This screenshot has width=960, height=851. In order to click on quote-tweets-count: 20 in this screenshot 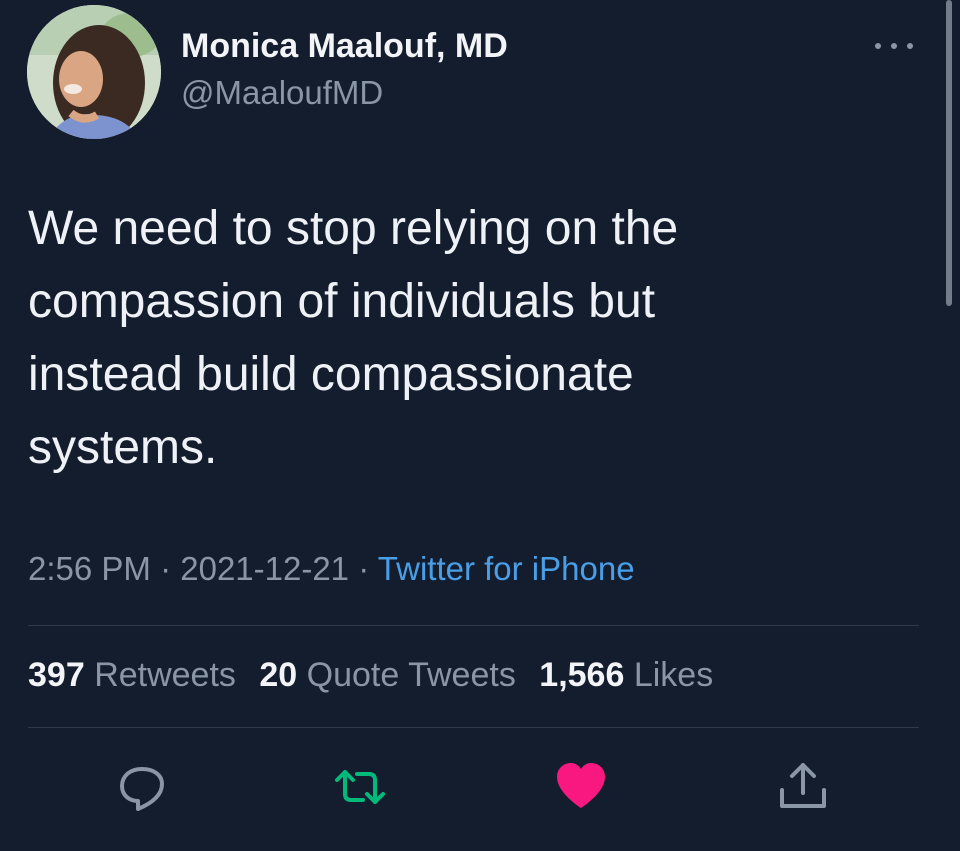, I will do `click(278, 675)`.